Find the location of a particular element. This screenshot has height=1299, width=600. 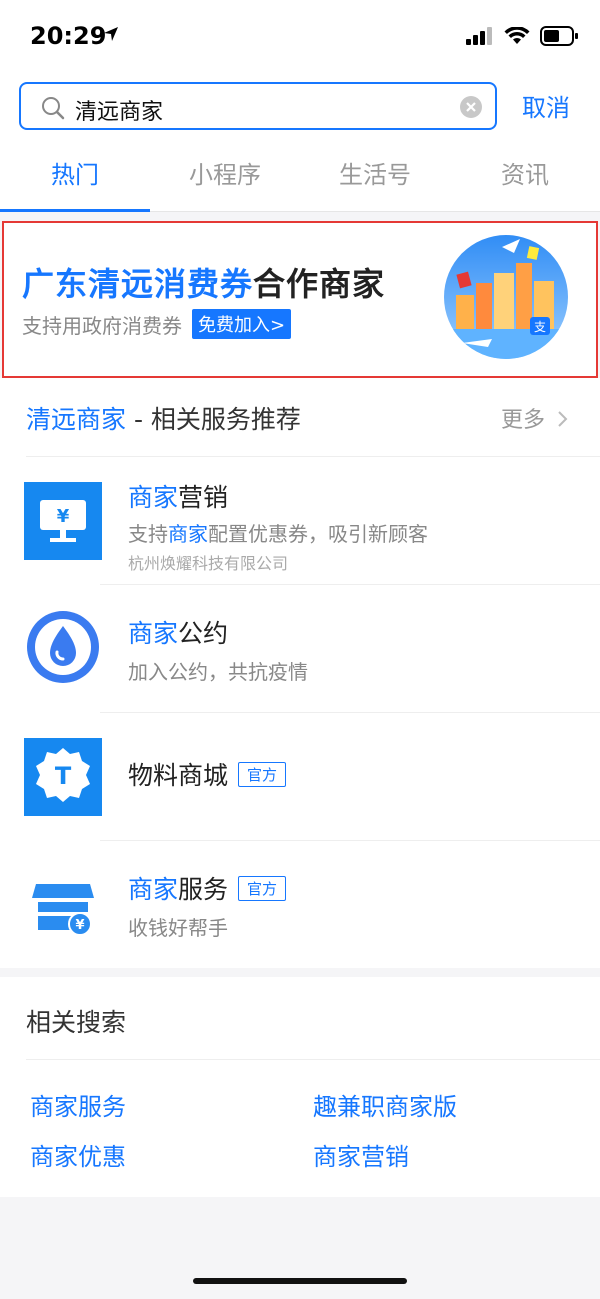

t-badge-icon: T is located at coordinates (63, 777).